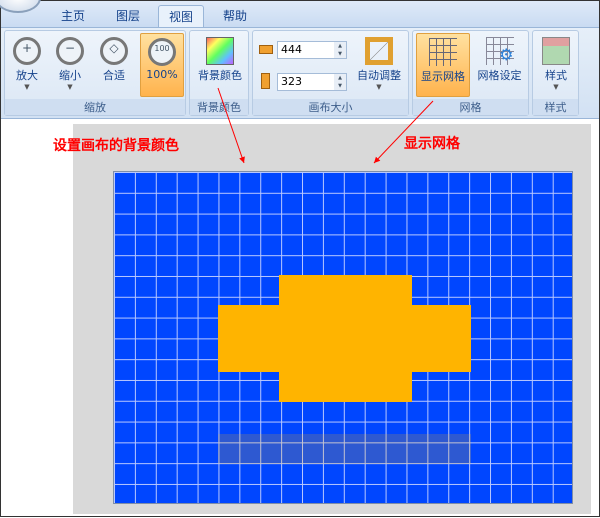 The image size is (600, 518). Describe the element at coordinates (403, 132) in the screenshot. I see `arrow-grid` at that location.